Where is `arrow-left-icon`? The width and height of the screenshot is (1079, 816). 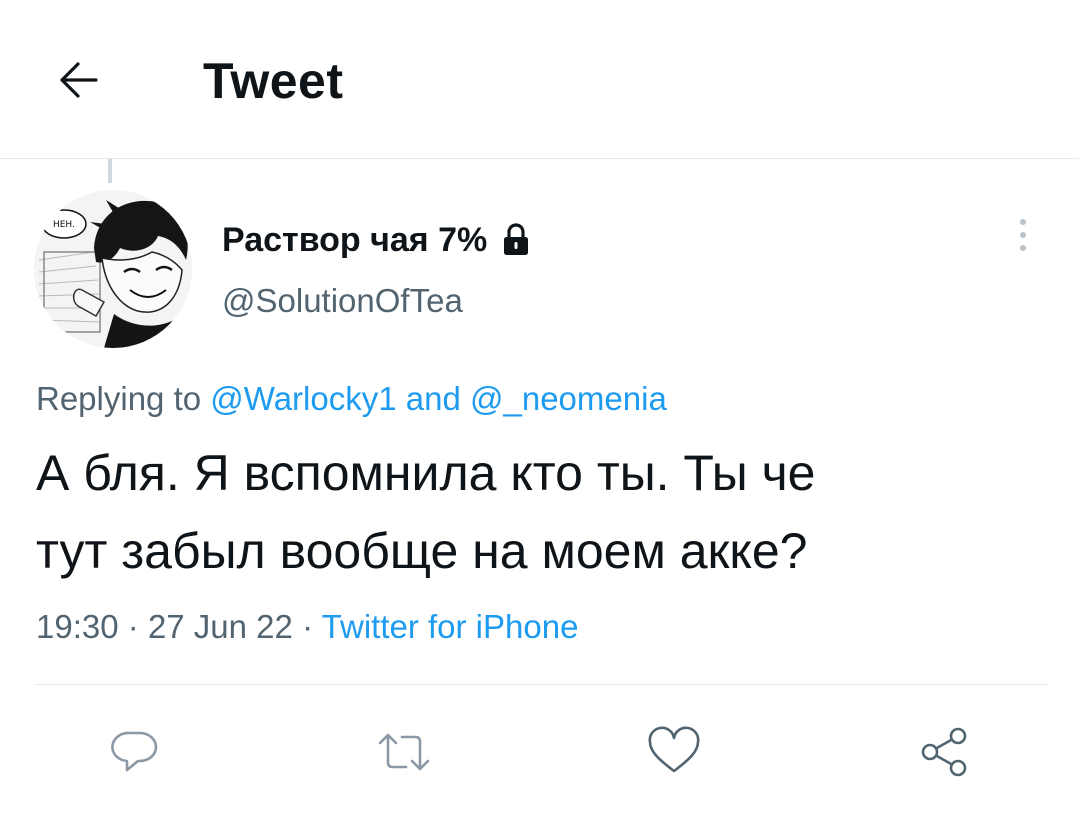
arrow-left-icon is located at coordinates (78, 82).